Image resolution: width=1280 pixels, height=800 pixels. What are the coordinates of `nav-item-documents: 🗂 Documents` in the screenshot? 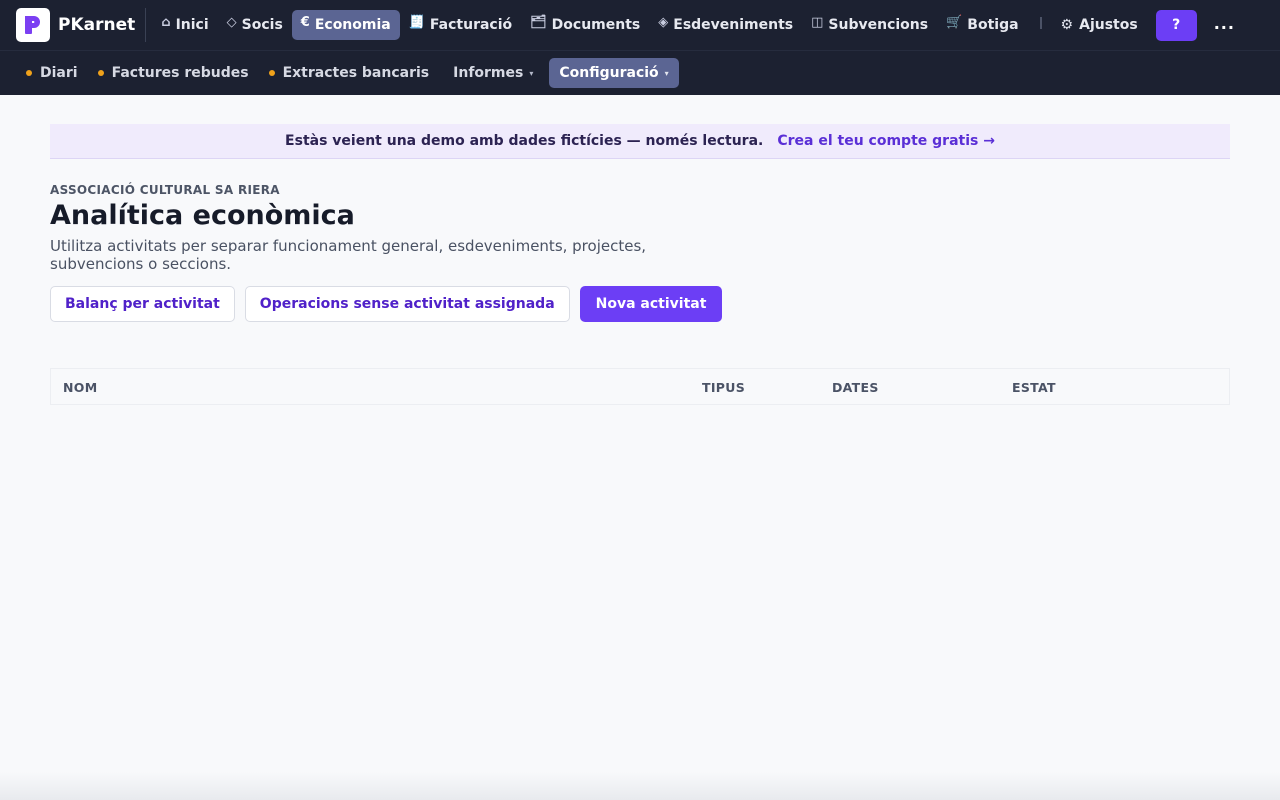 It's located at (585, 25).